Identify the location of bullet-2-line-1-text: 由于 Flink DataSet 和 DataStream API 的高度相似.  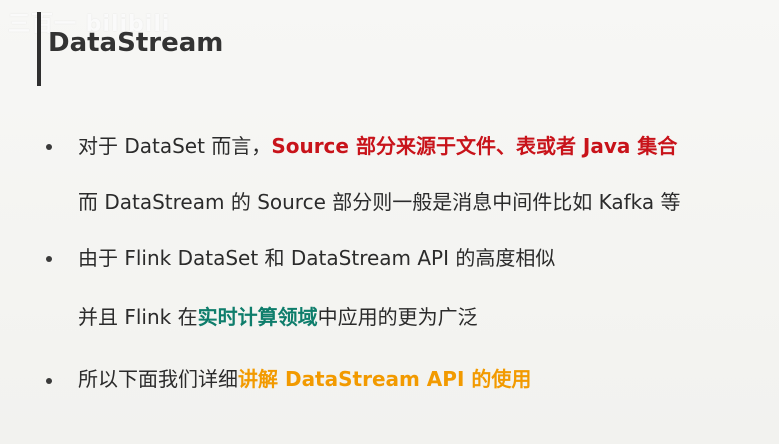
(317, 258).